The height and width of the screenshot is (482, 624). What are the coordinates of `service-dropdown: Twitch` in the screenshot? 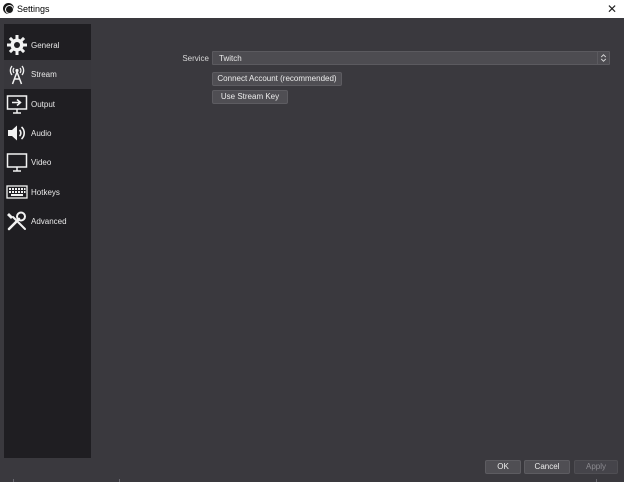 It's located at (411, 58).